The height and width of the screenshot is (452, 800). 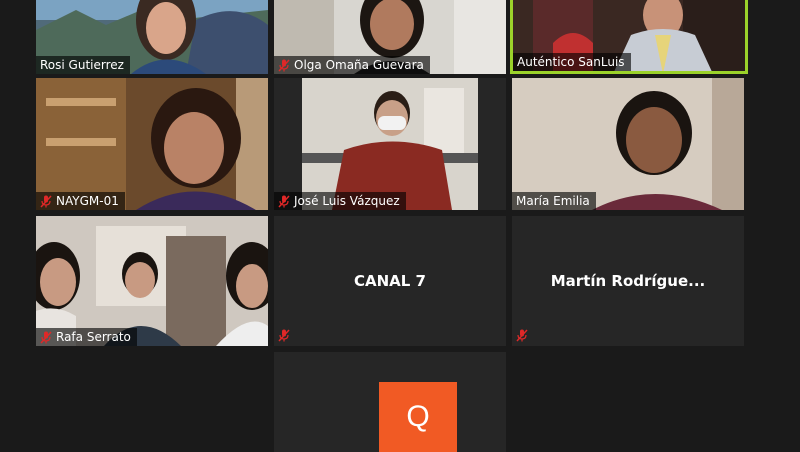 I want to click on avatar: Q, so click(x=418, y=417).